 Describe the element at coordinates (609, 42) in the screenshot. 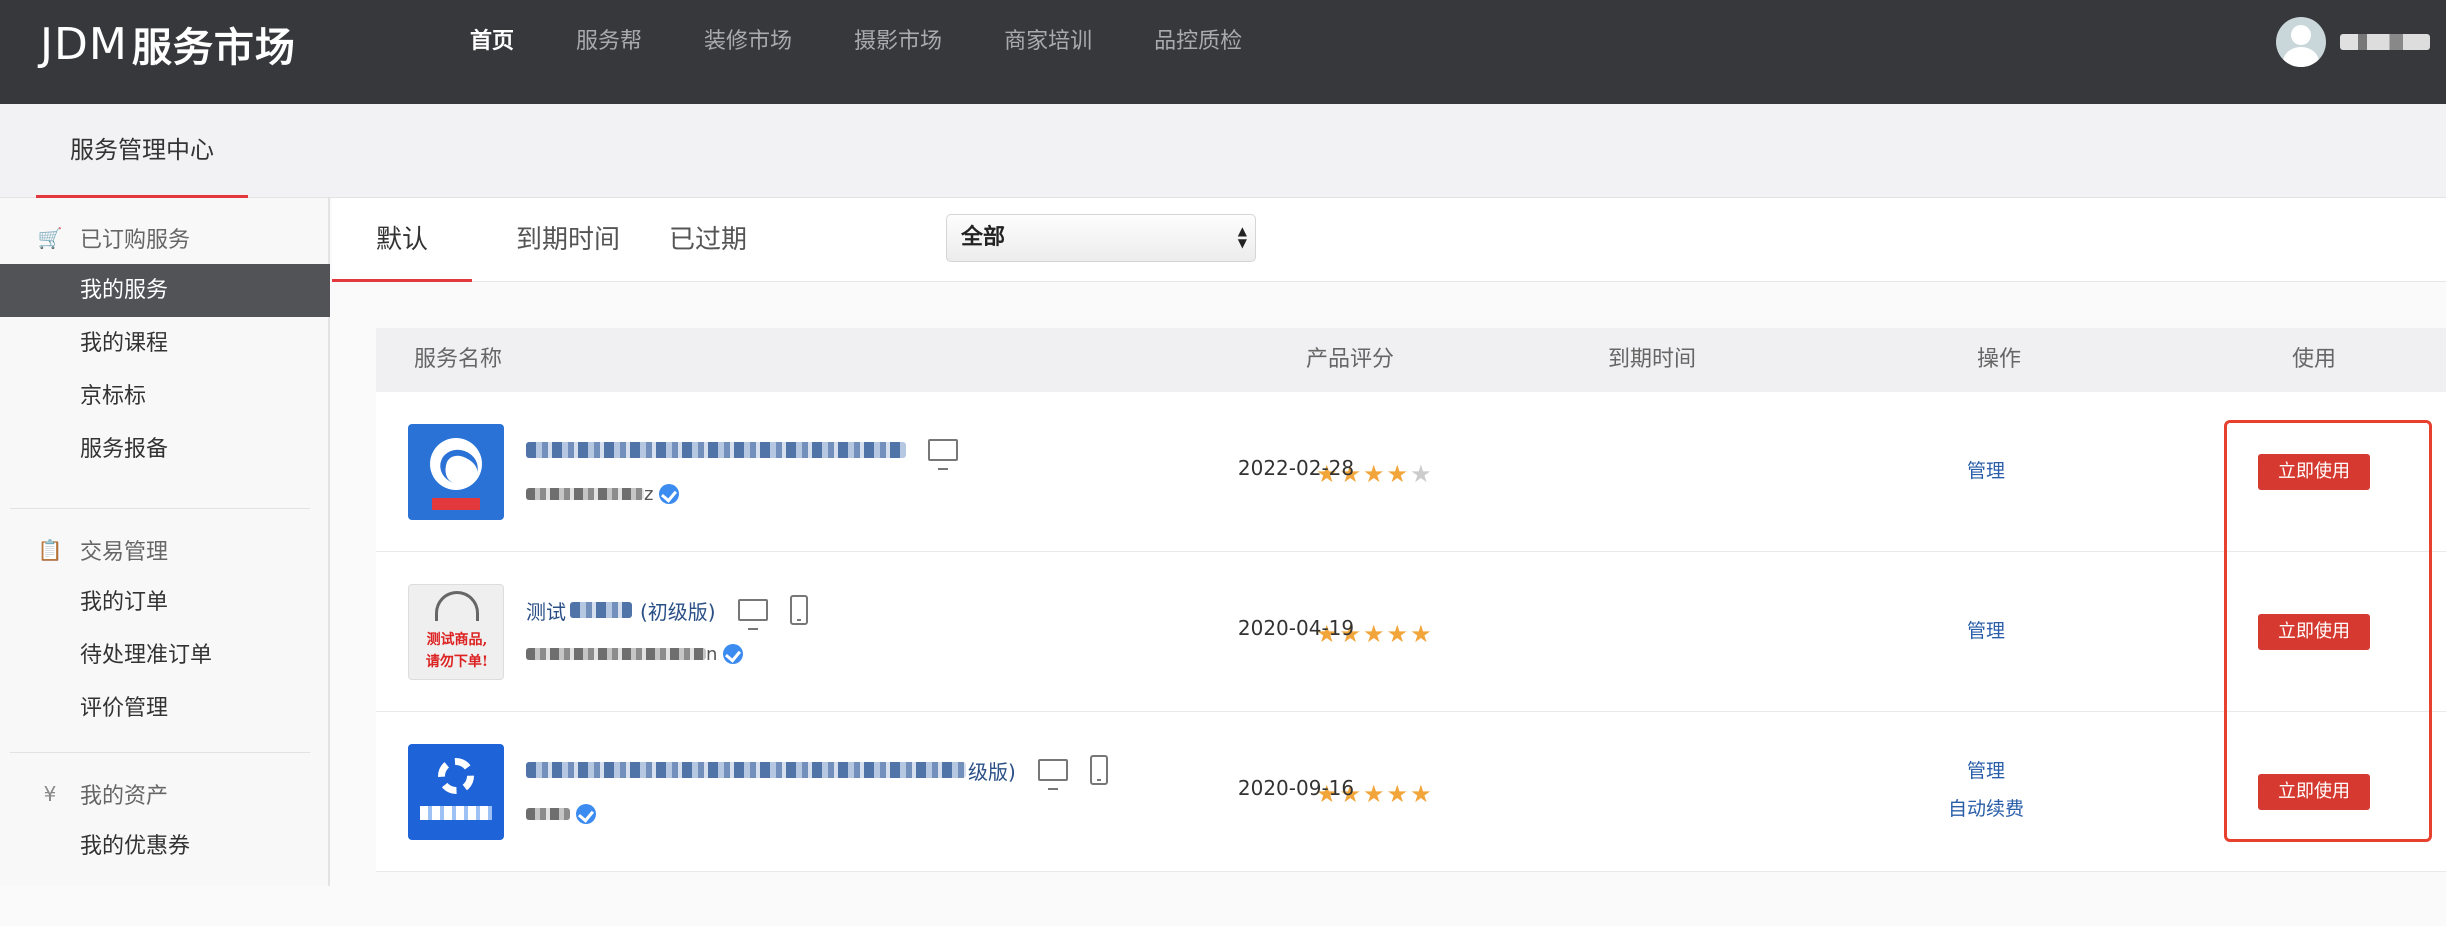

I see `nav-service-help: 服务帮` at that location.